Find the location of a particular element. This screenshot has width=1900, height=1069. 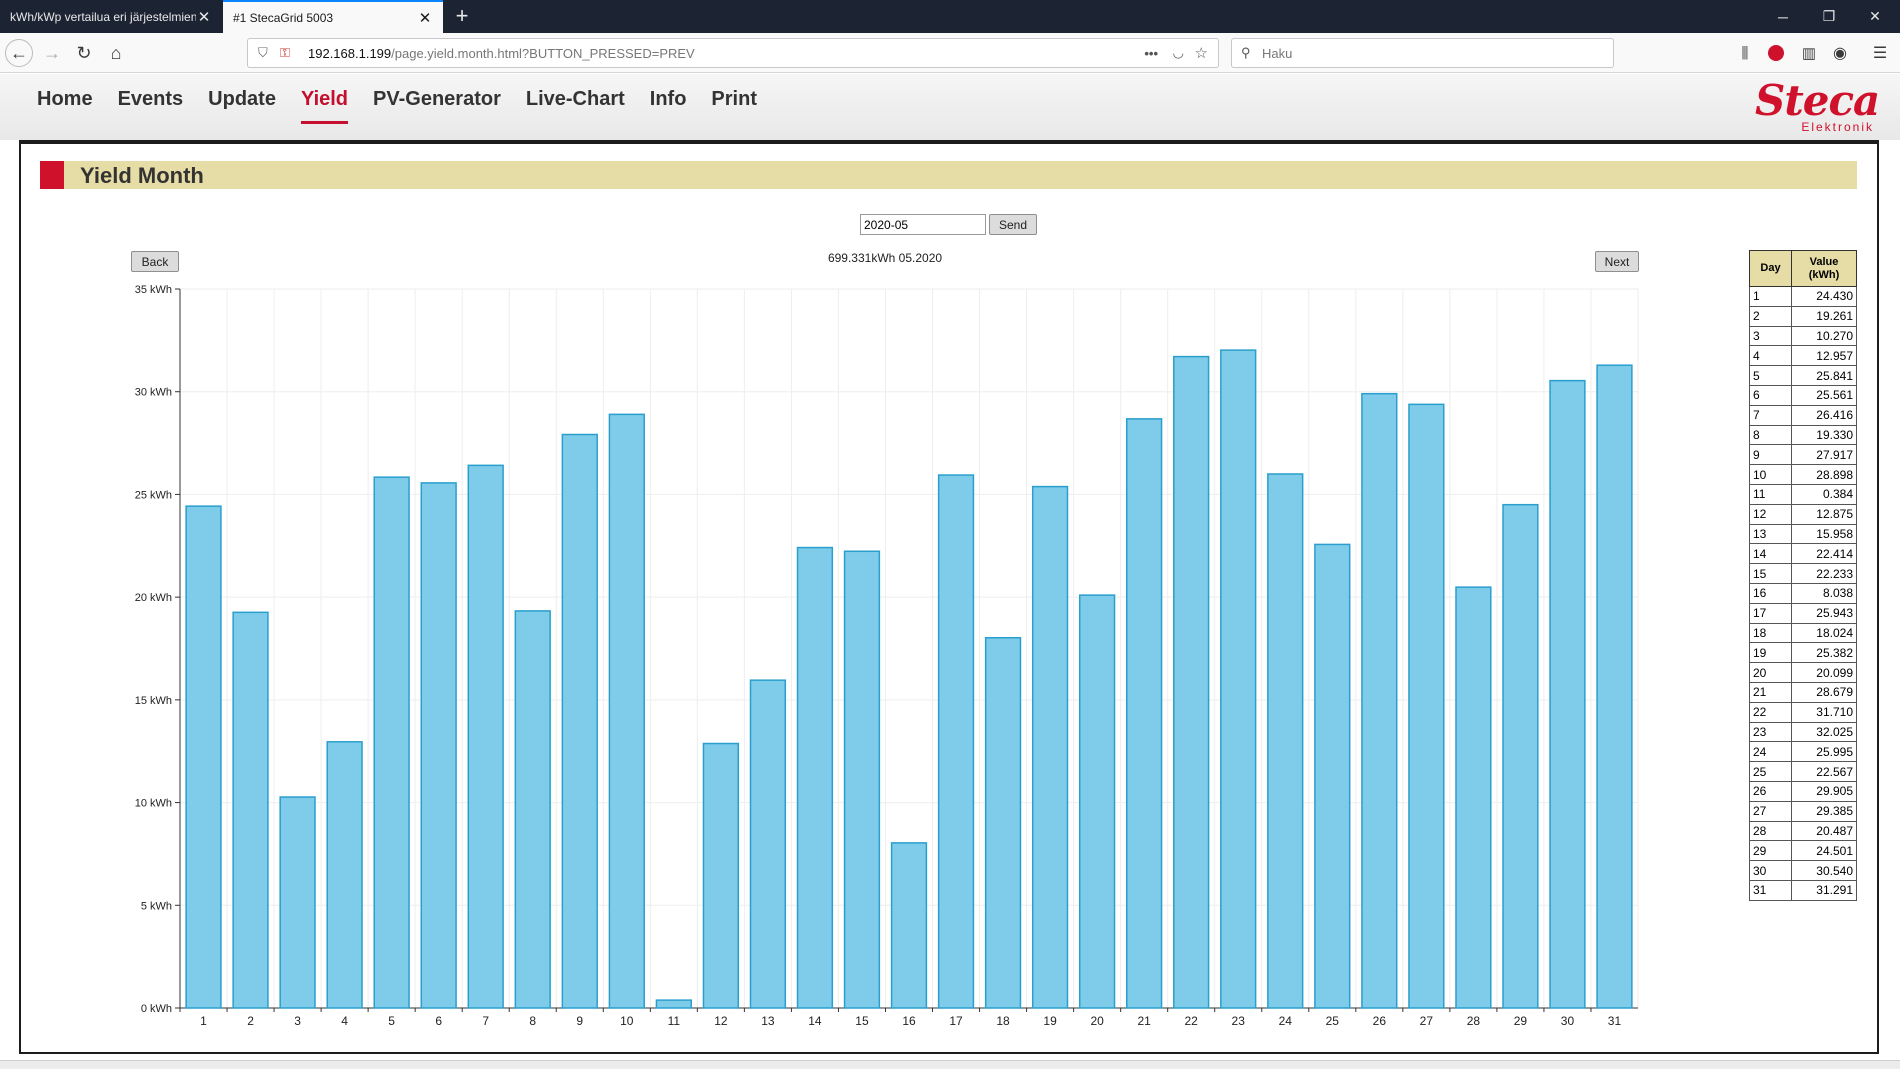

day-cell: 13 is located at coordinates (1770, 534).